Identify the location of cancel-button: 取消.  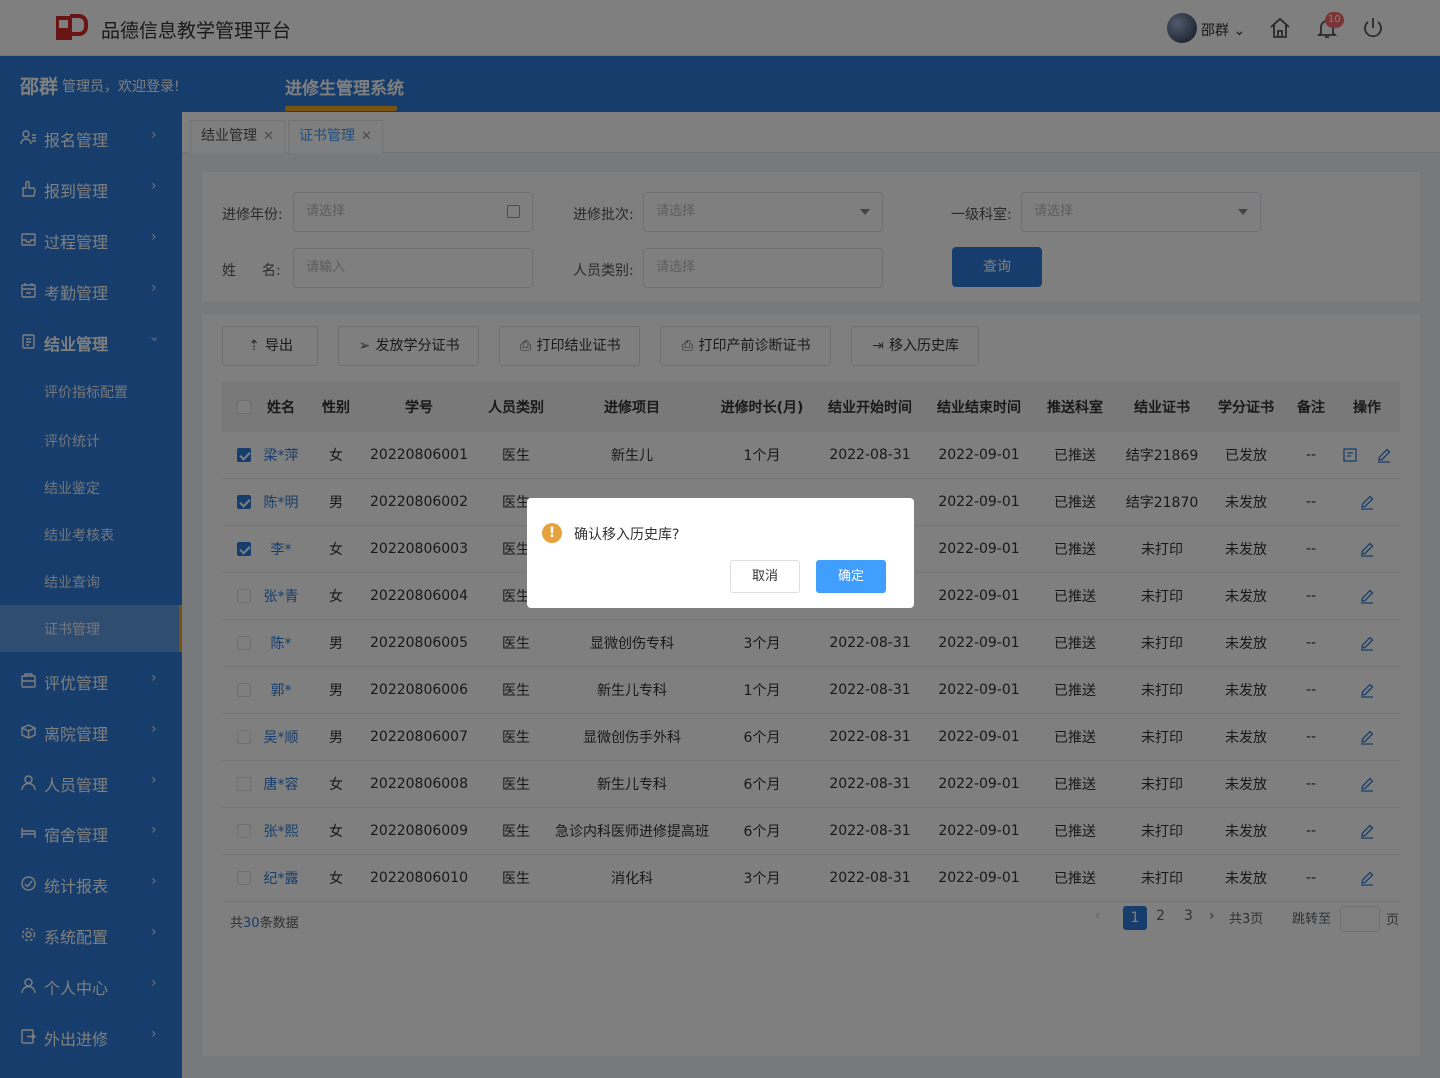
(765, 576).